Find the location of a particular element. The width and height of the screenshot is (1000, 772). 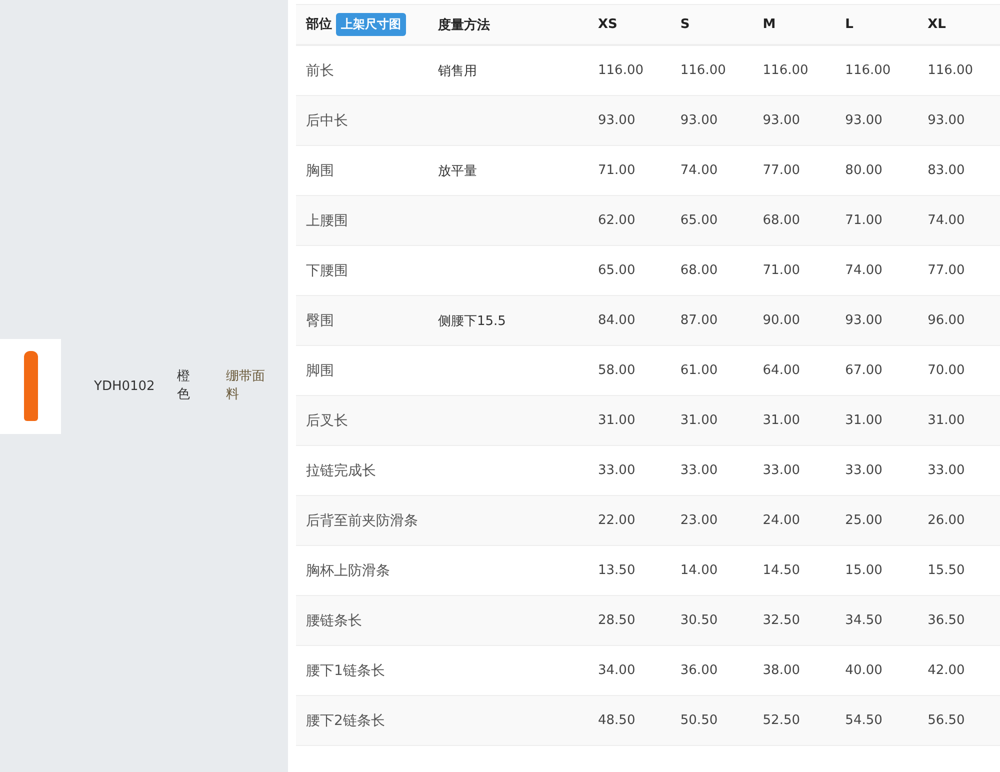

table-cell: 40.00 is located at coordinates (863, 670).